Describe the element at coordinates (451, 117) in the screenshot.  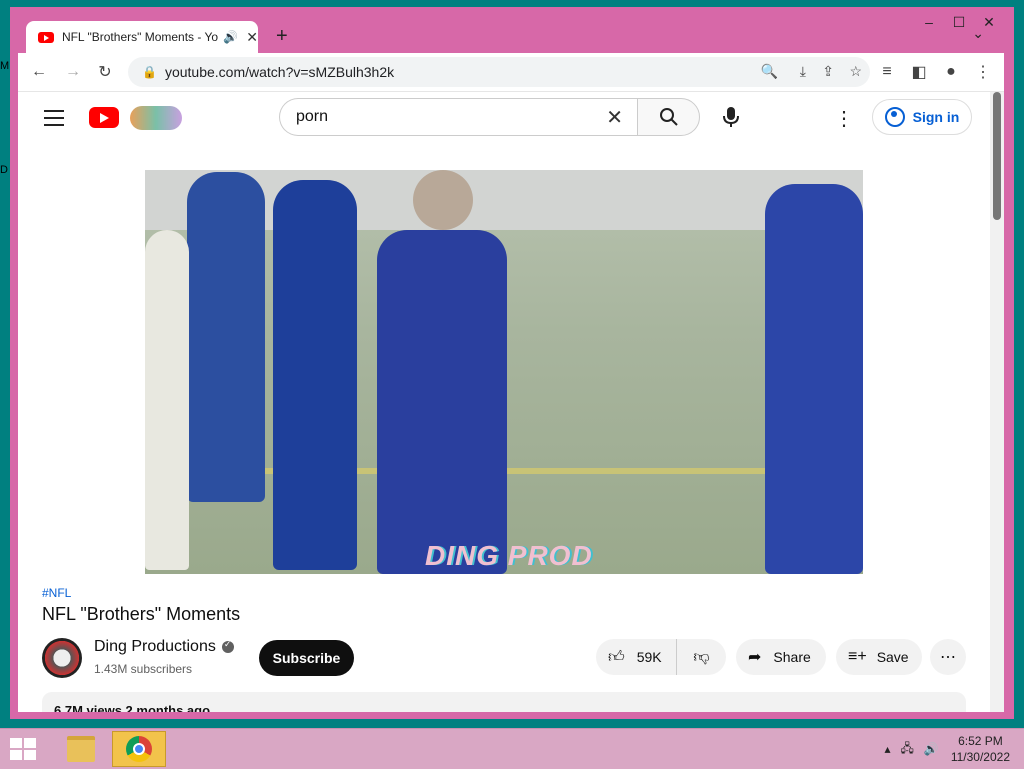
I see `search-query-text: porn` at that location.